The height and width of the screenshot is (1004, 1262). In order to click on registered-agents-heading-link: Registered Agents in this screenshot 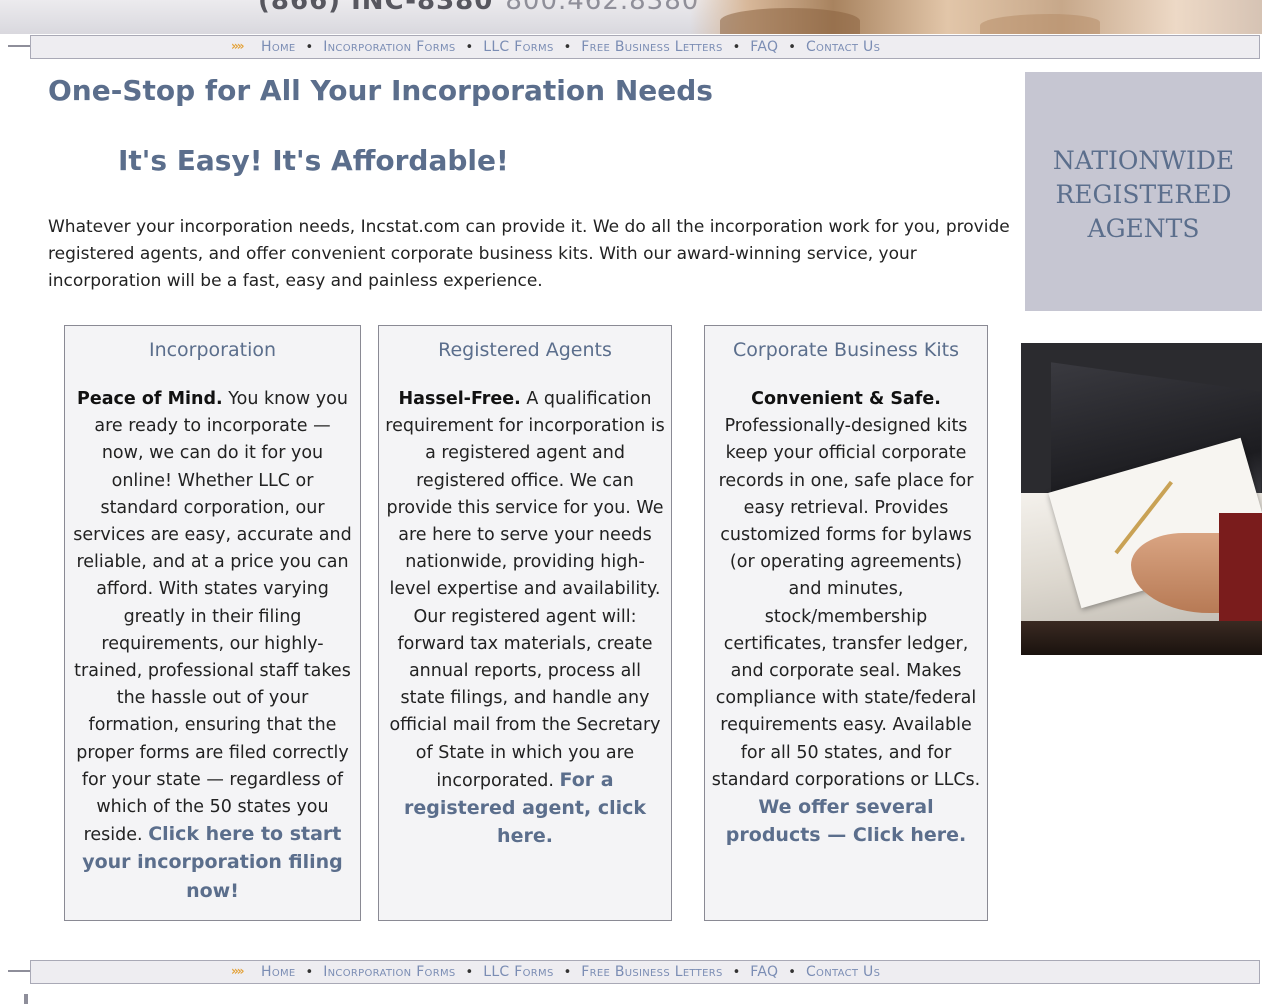, I will do `click(525, 361)`.